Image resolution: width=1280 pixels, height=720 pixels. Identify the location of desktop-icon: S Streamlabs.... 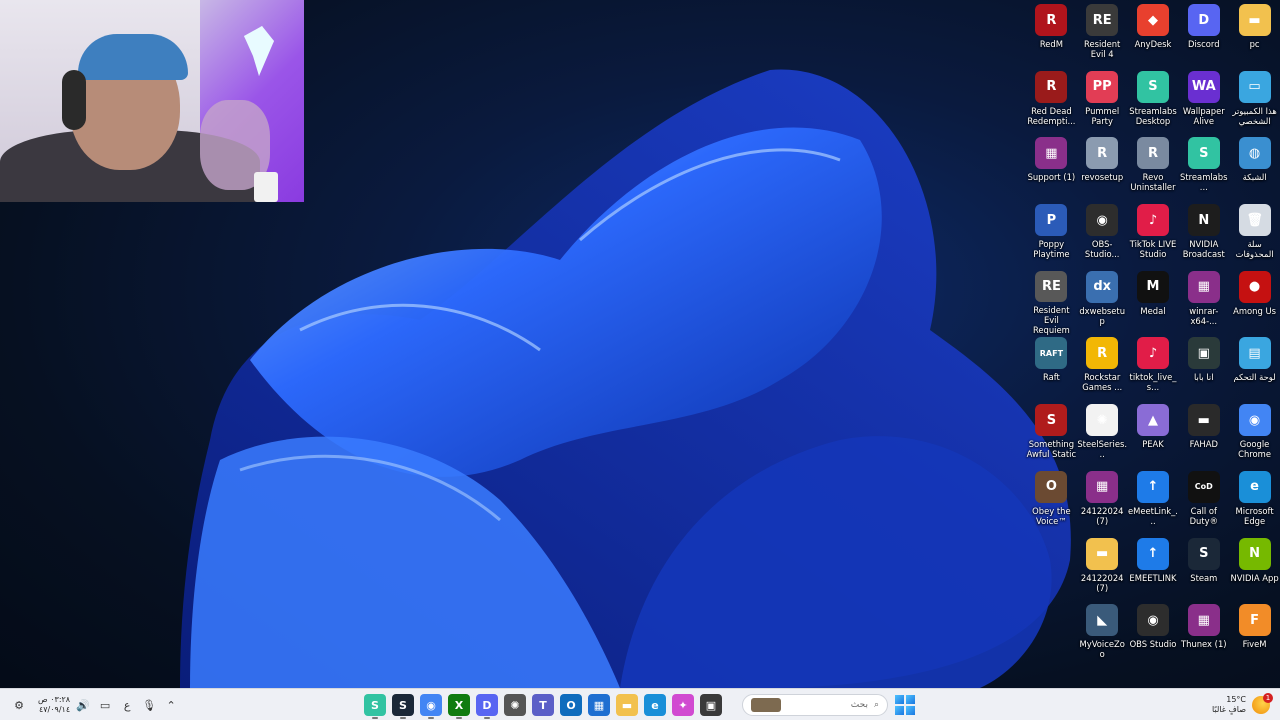
(1203, 168).